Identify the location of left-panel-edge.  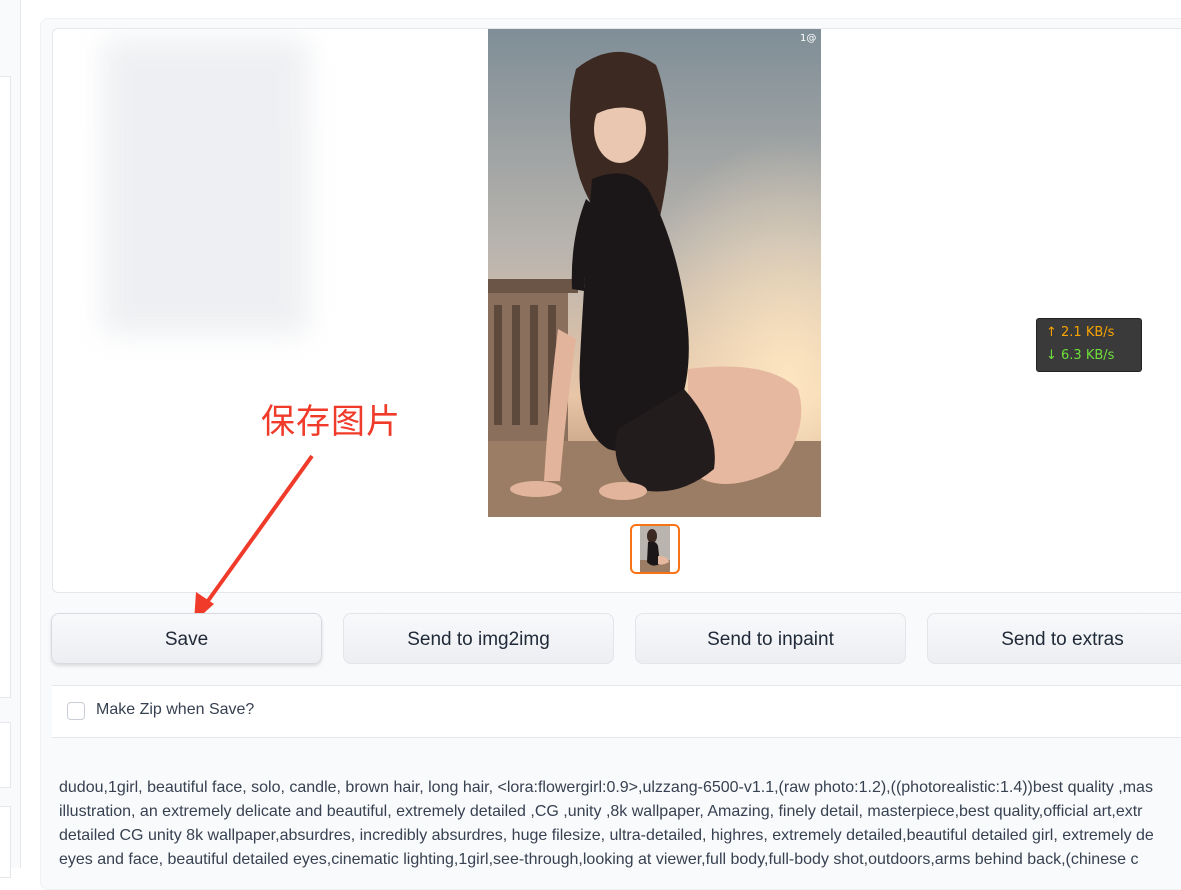
(10, 439).